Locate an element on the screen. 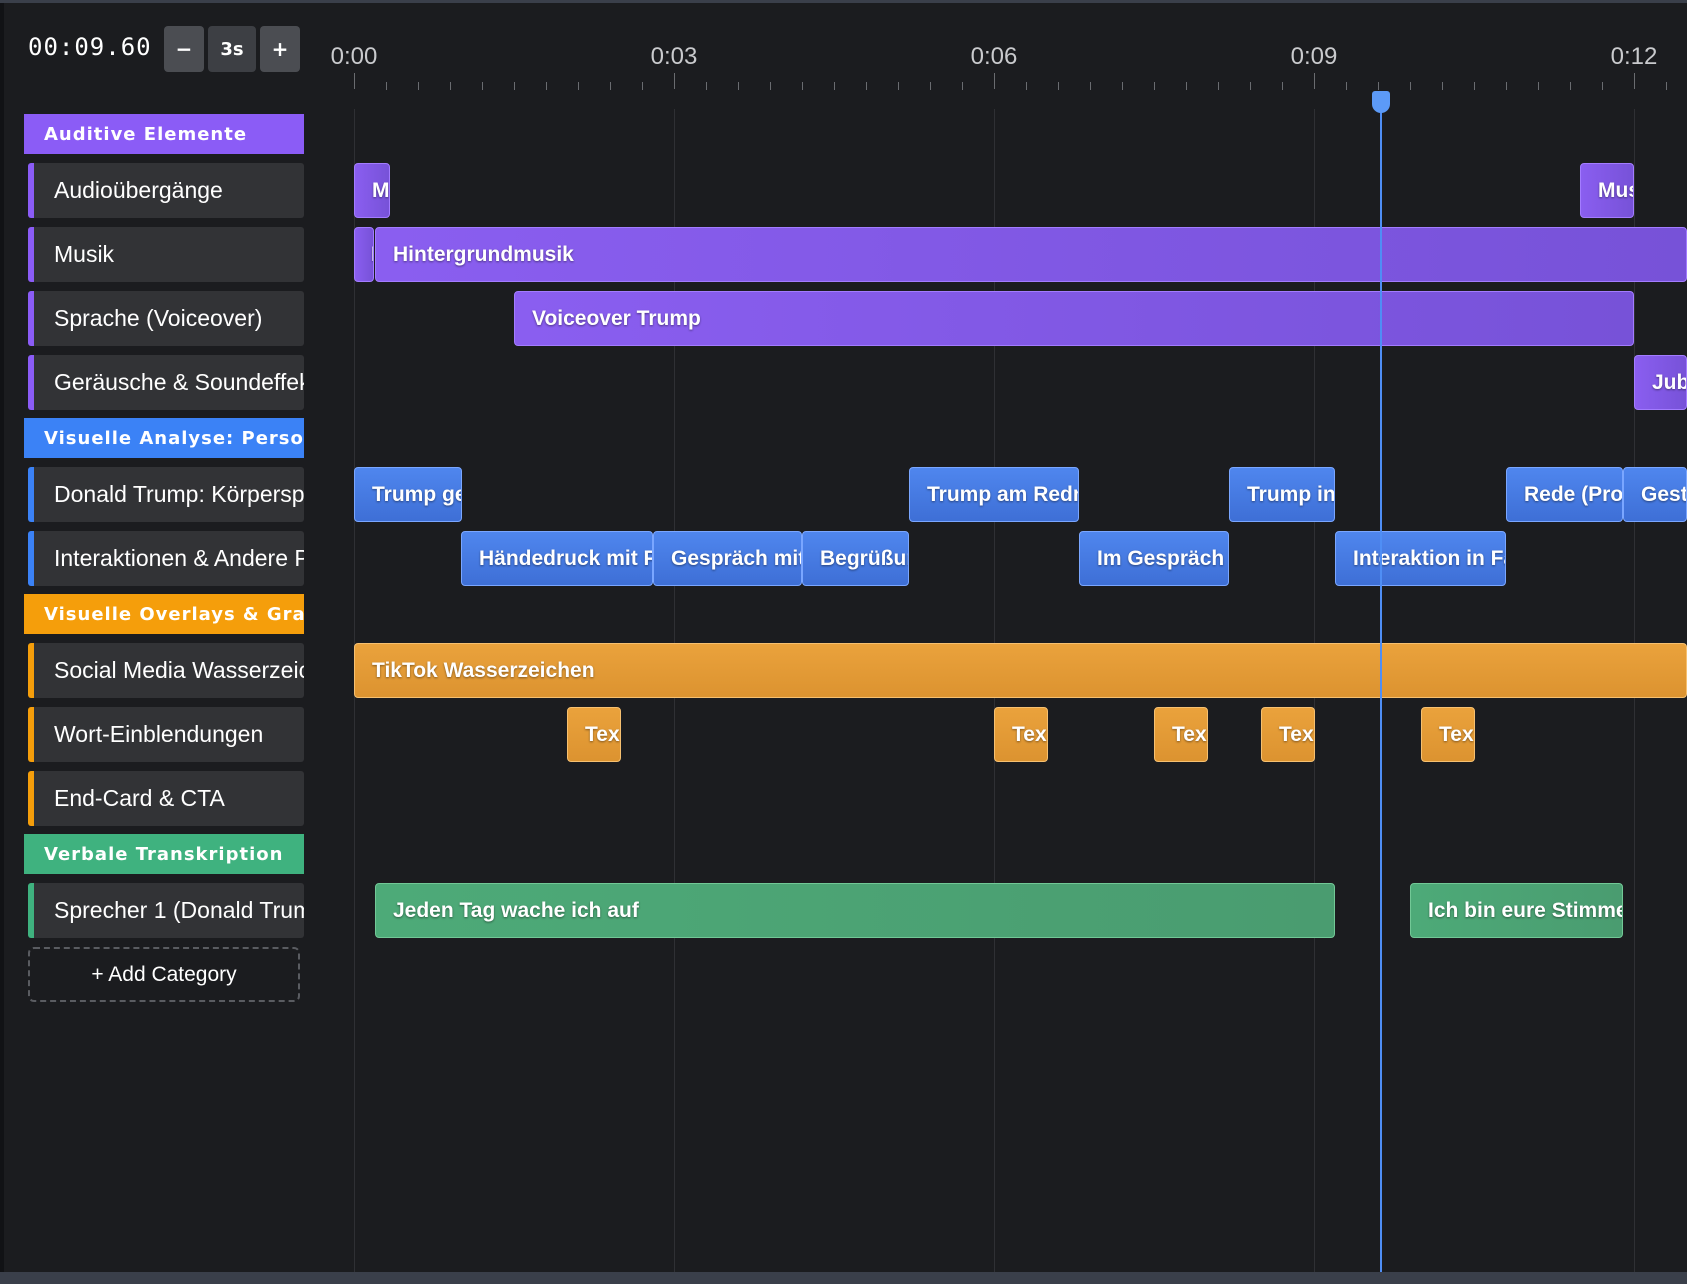  clip-body-language: Trump in is located at coordinates (1282, 494).